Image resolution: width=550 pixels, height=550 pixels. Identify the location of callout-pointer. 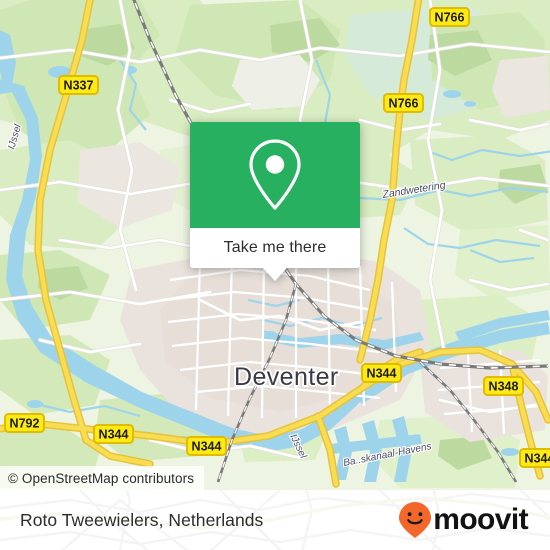
(275, 274).